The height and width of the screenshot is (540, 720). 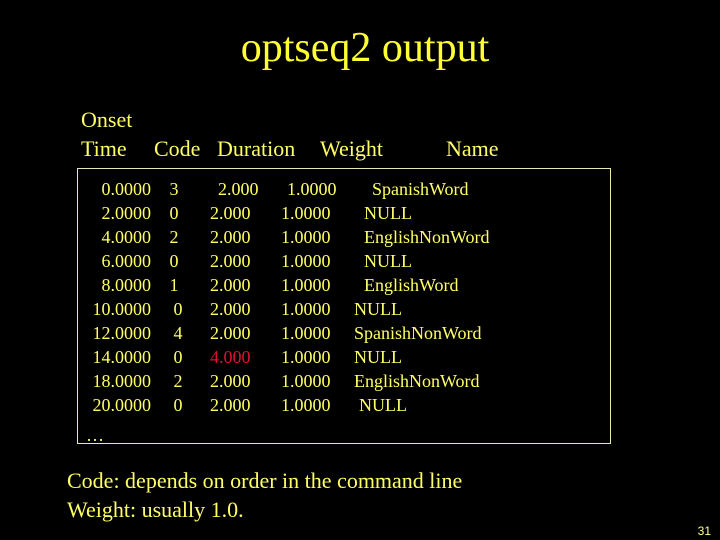 I want to click on page-number: 31, so click(x=704, y=531).